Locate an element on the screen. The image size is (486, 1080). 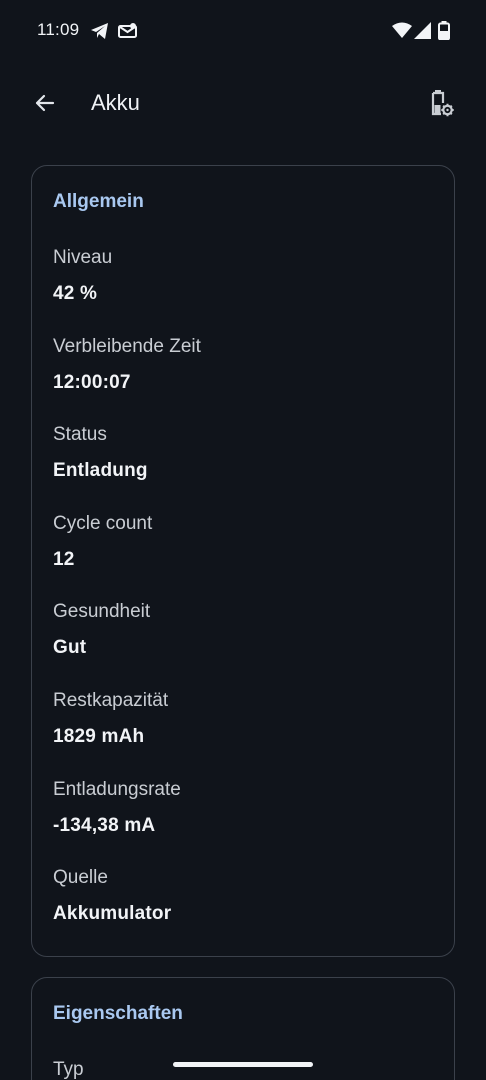
item-label: Niveau is located at coordinates (83, 257).